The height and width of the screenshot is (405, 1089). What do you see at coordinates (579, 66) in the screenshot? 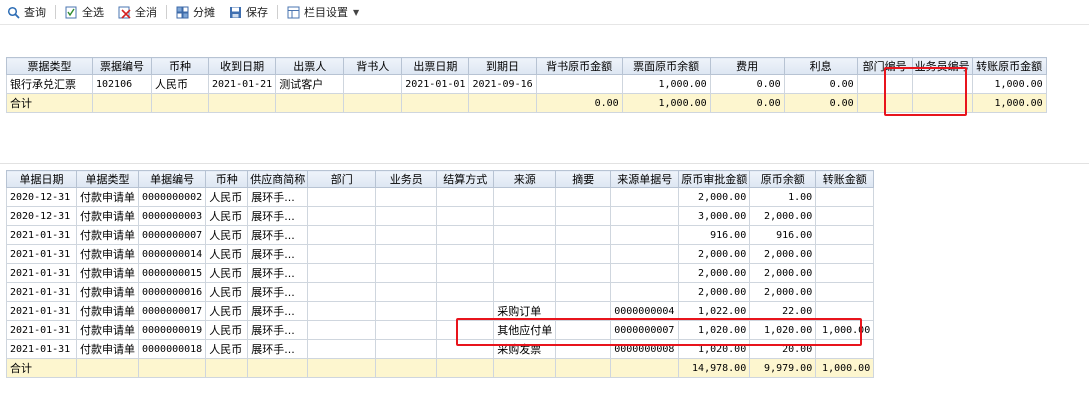
I see `column-header: 背书原币金额` at bounding box center [579, 66].